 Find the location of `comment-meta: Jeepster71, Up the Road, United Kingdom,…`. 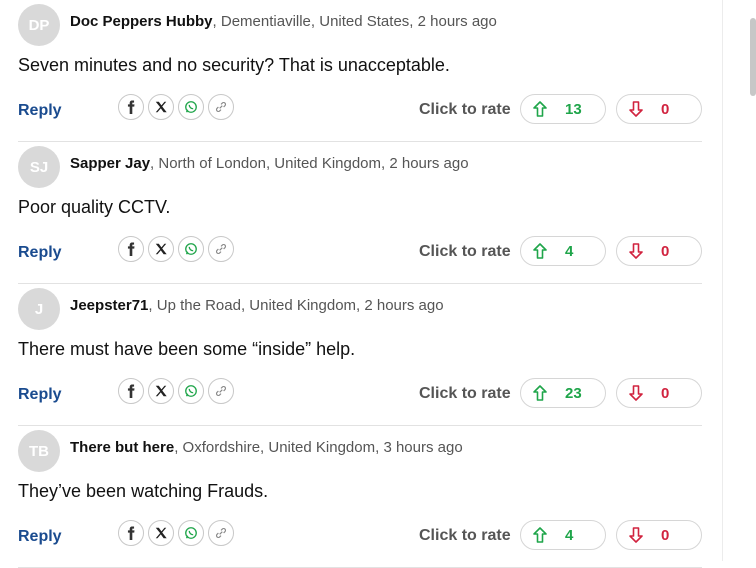

comment-meta: Jeepster71, Up the Road, United Kingdom,… is located at coordinates (257, 305).